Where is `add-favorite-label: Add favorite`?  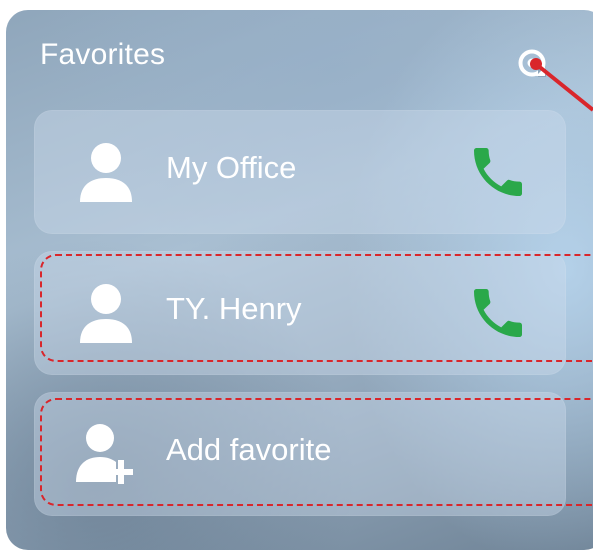 add-favorite-label: Add favorite is located at coordinates (249, 449).